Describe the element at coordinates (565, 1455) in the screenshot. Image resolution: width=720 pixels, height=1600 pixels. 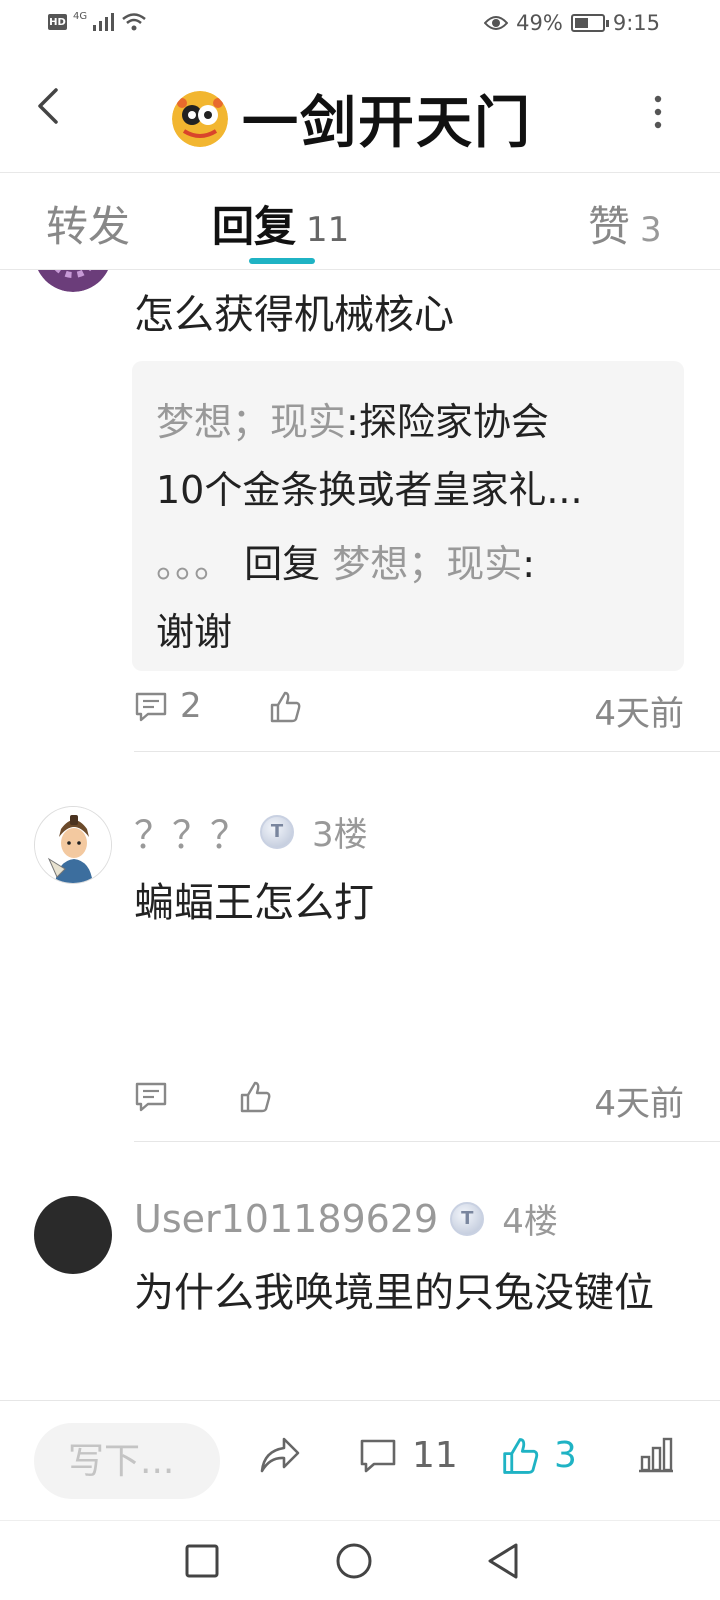
I see `like-count: 3` at that location.